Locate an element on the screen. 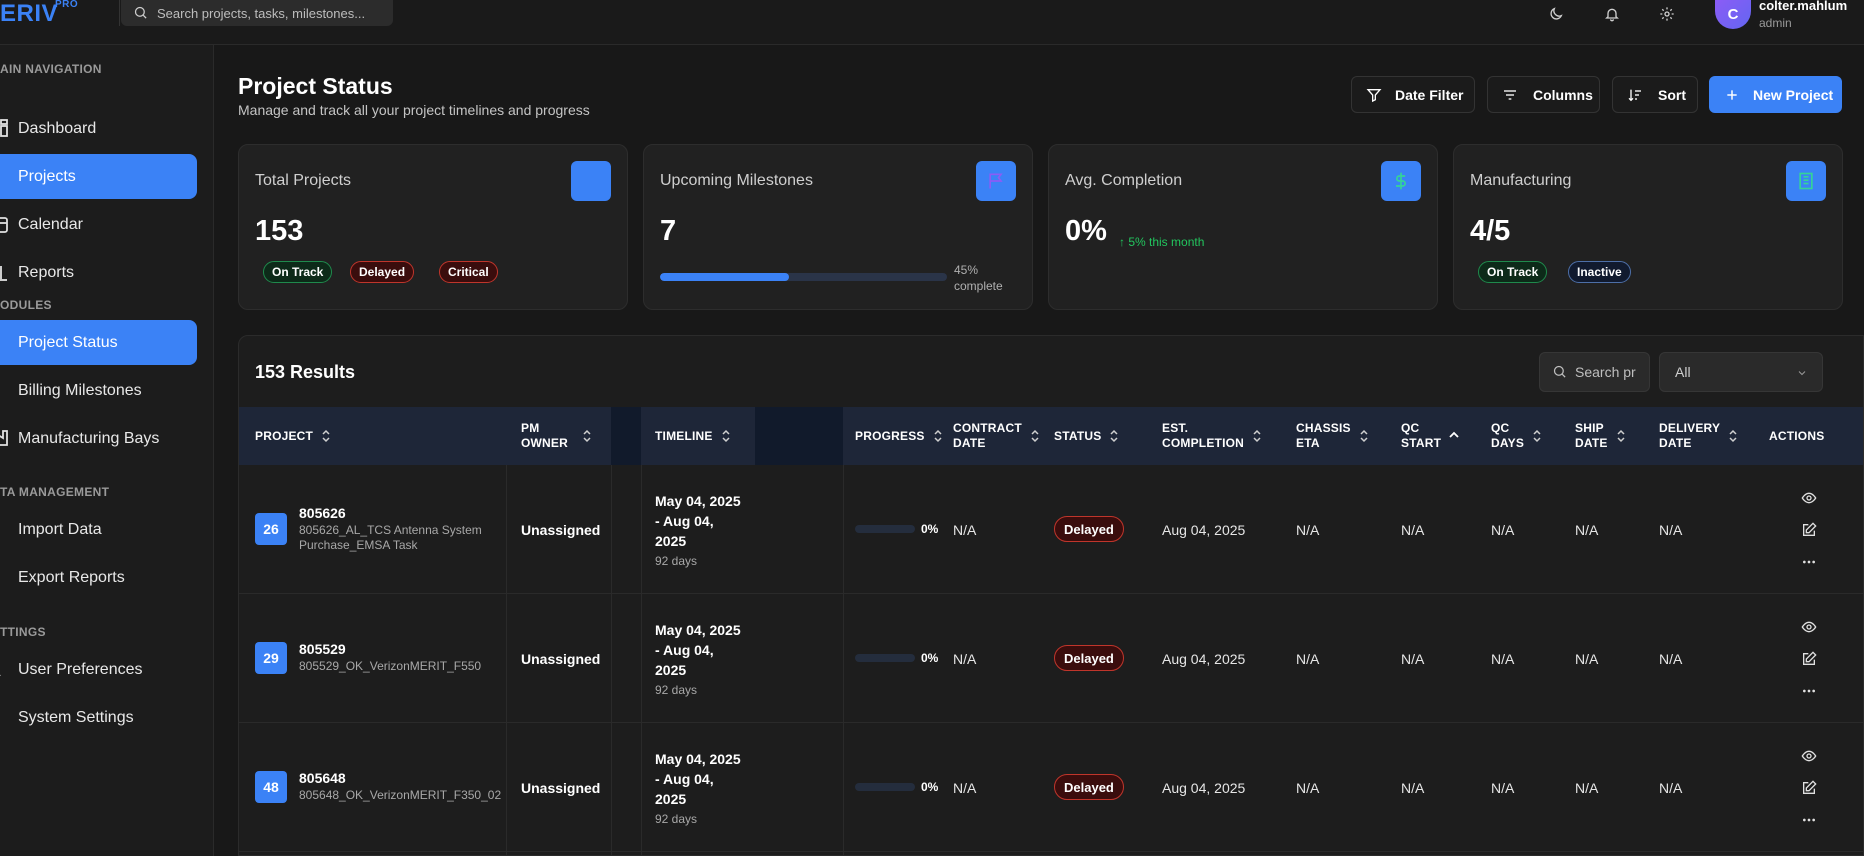 The height and width of the screenshot is (856, 1864). qc-days: N/A is located at coordinates (1503, 530).